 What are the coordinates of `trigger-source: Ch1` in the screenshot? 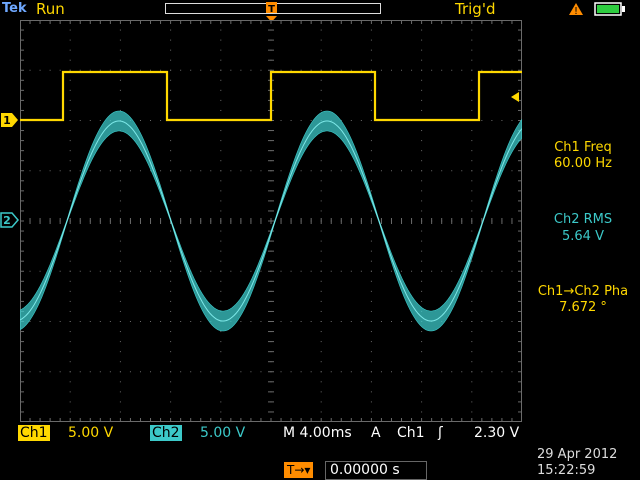 It's located at (411, 433).